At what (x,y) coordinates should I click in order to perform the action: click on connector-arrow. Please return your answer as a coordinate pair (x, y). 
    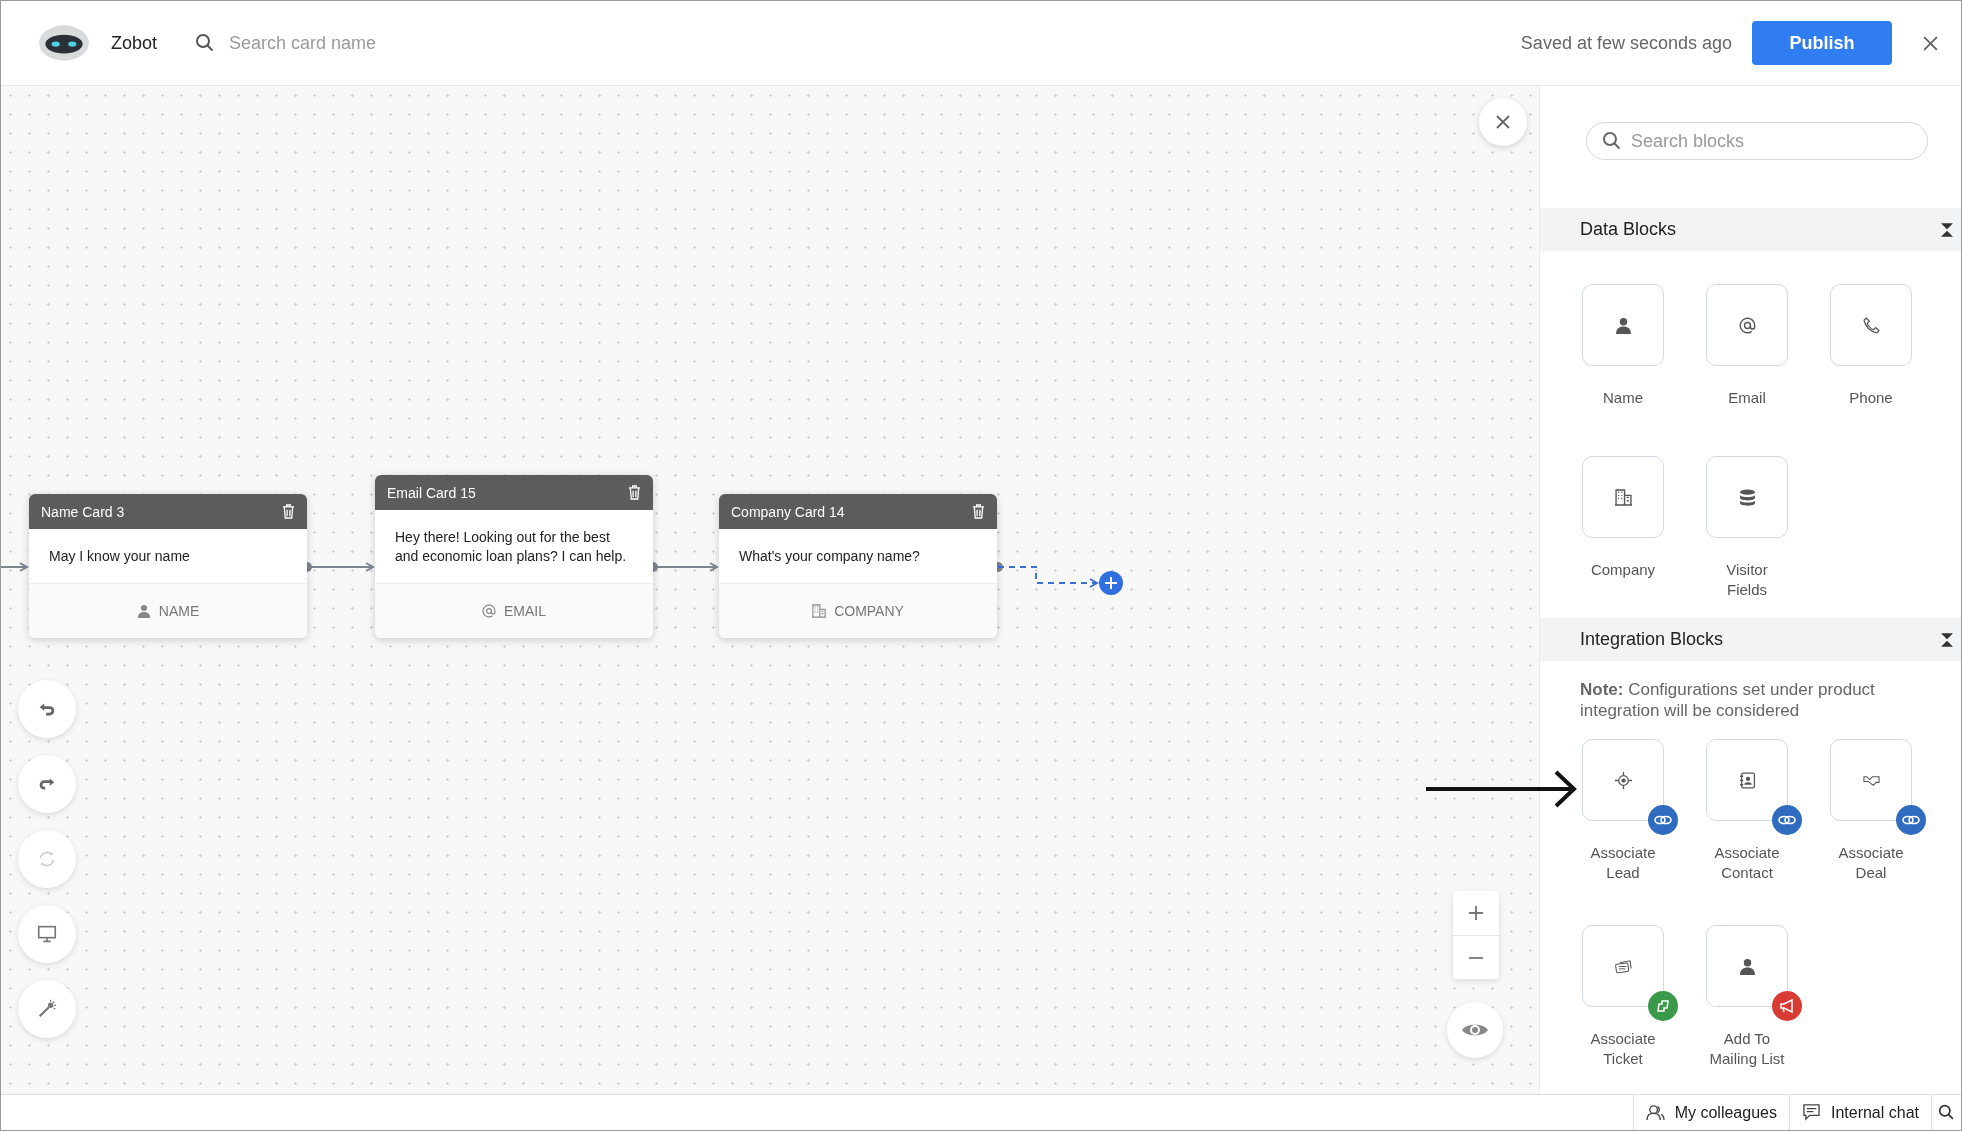
    Looking at the image, I should click on (14, 567).